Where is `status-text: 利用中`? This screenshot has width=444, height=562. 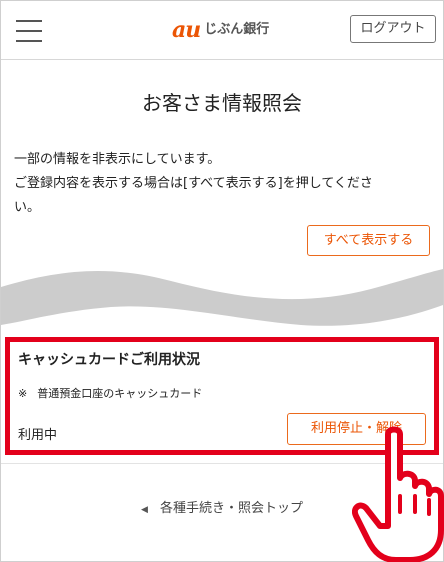 status-text: 利用中 is located at coordinates (38, 435).